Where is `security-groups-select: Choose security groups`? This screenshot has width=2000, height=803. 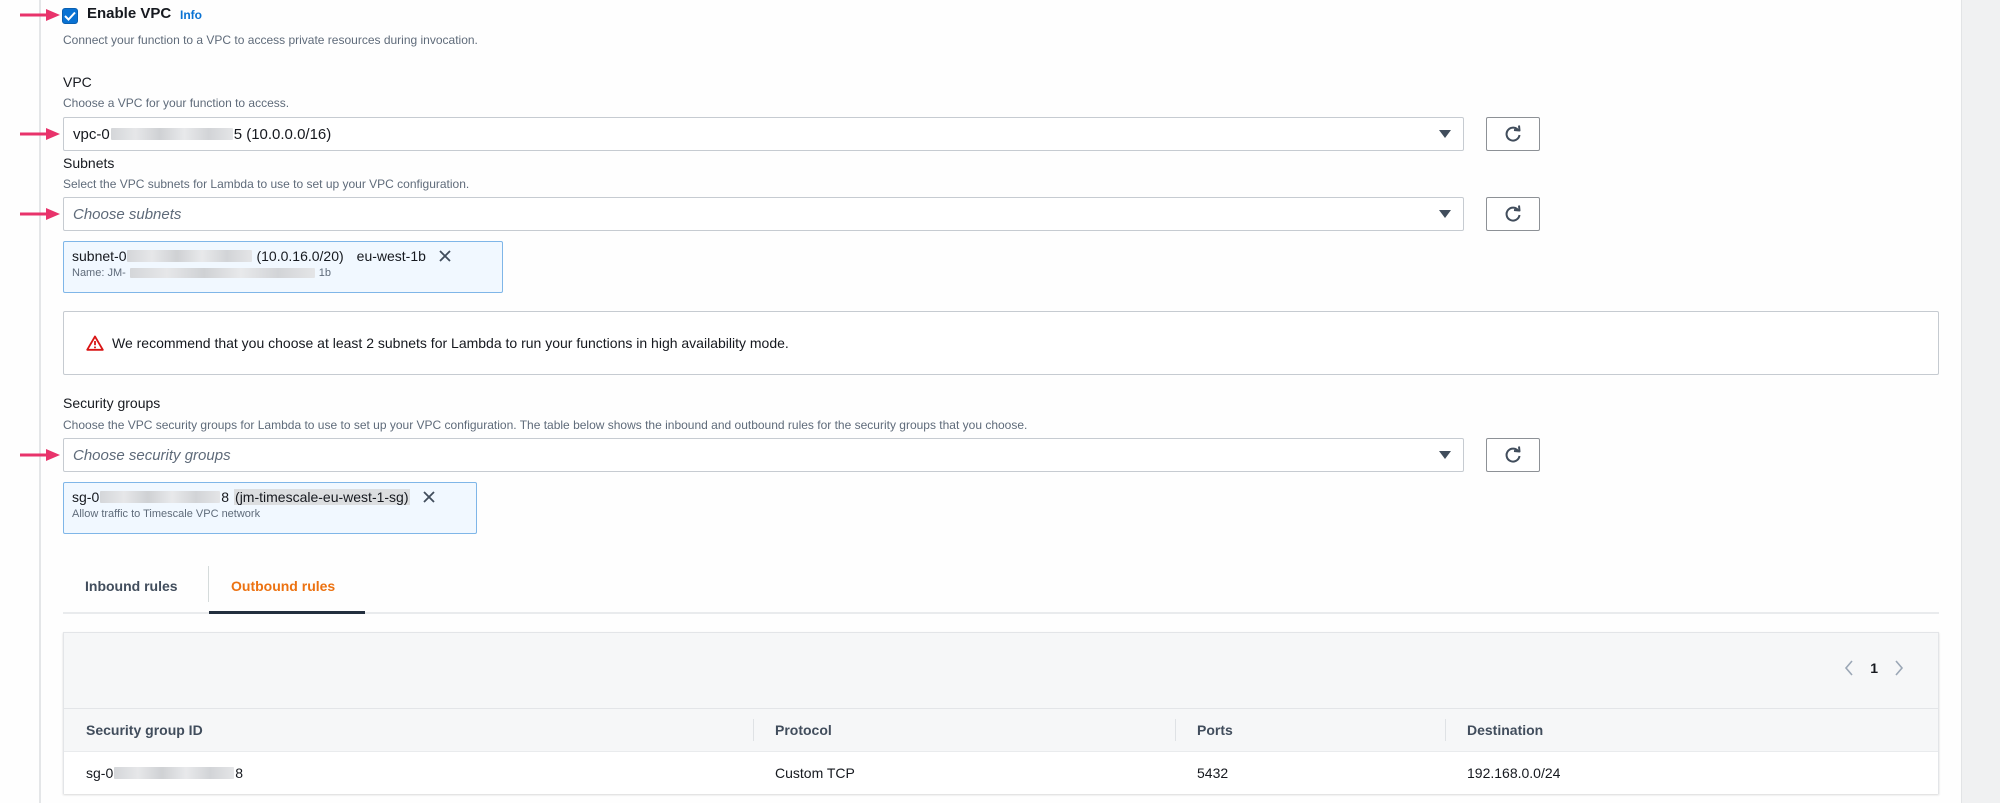
security-groups-select: Choose security groups is located at coordinates (763, 455).